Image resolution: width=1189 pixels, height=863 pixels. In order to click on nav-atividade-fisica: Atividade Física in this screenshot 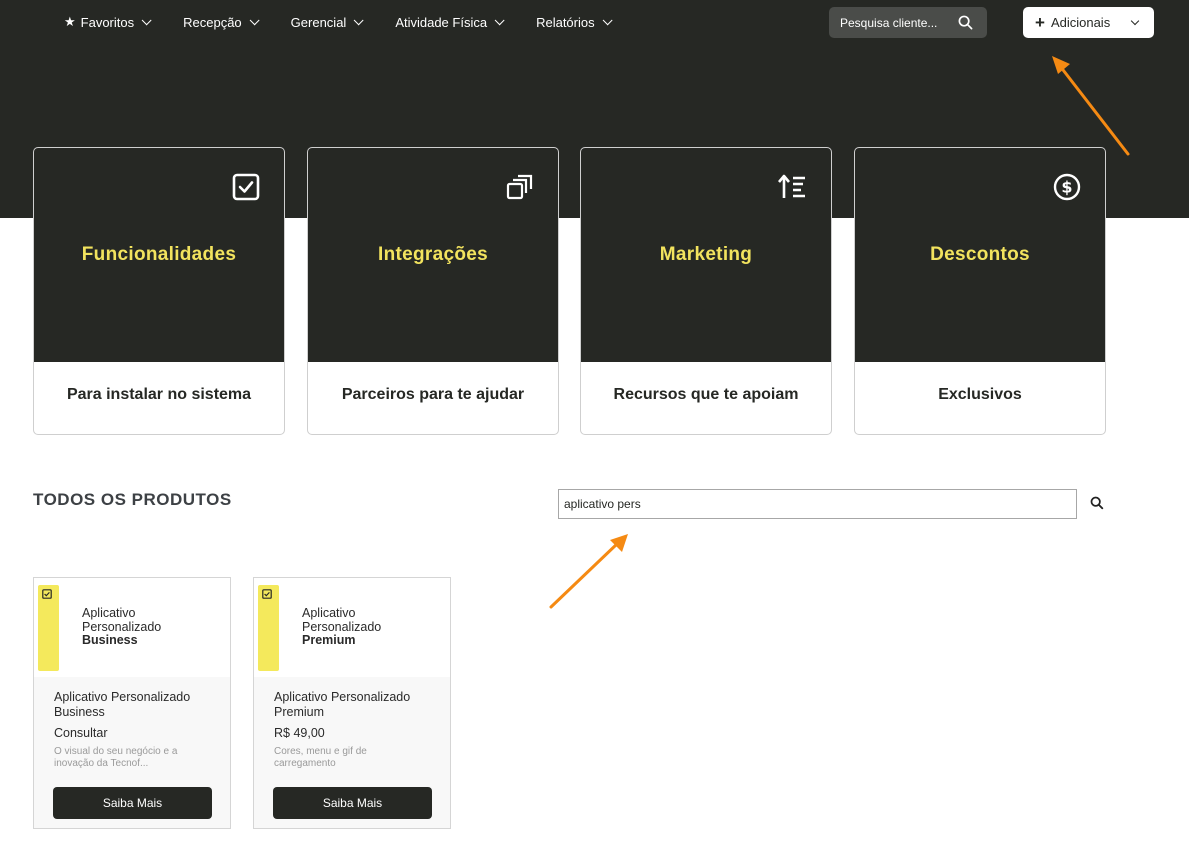, I will do `click(450, 22)`.